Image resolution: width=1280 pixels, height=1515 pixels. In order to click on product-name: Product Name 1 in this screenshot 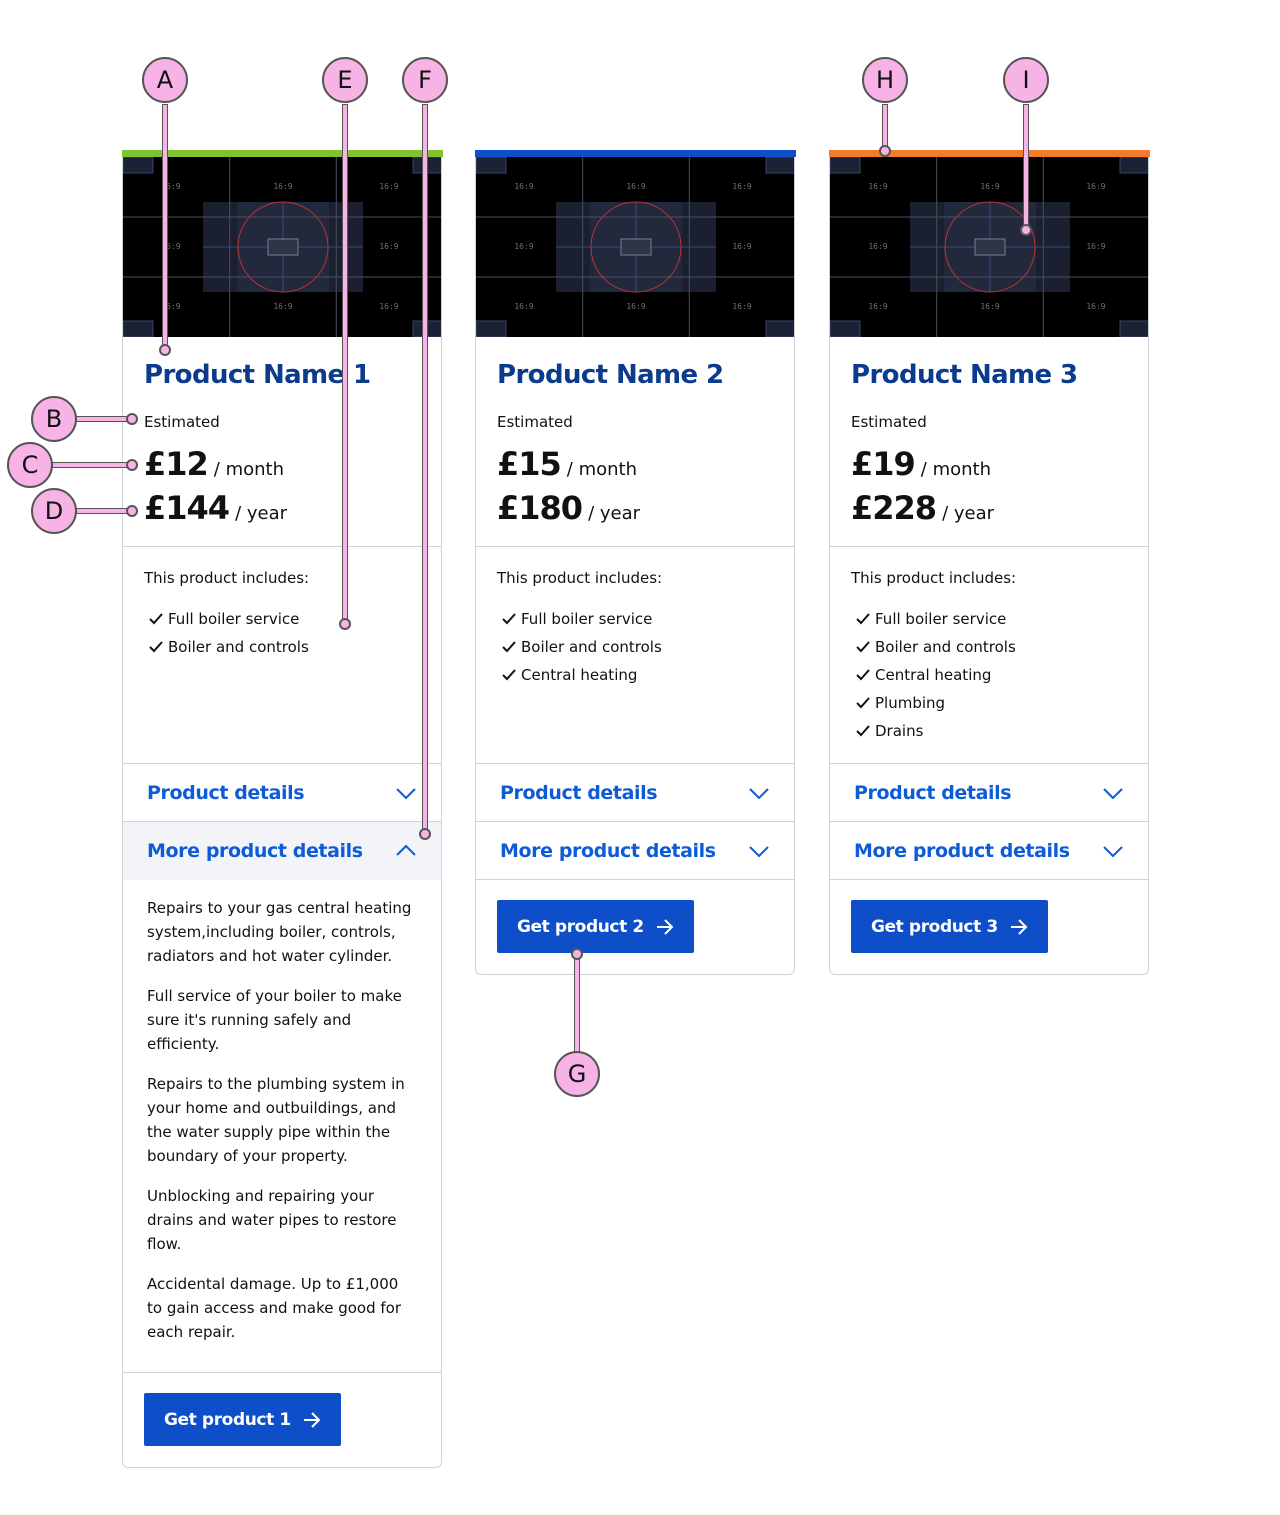, I will do `click(257, 375)`.